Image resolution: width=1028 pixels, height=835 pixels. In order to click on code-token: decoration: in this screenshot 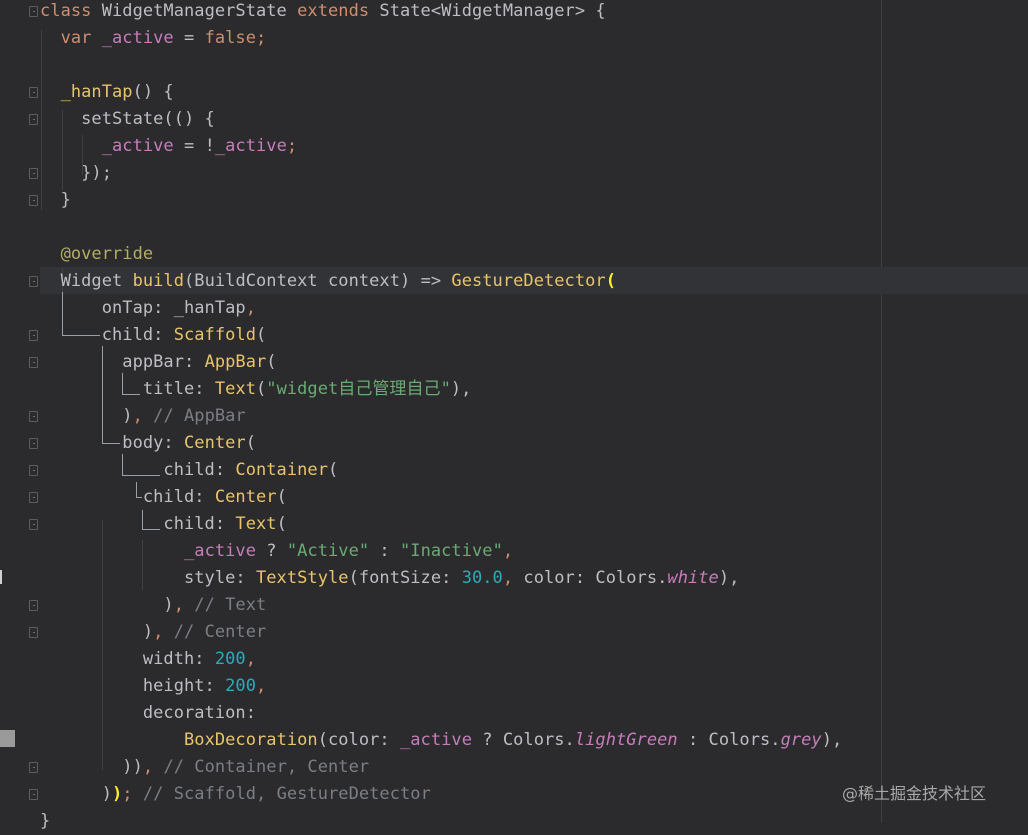, I will do `click(148, 713)`.